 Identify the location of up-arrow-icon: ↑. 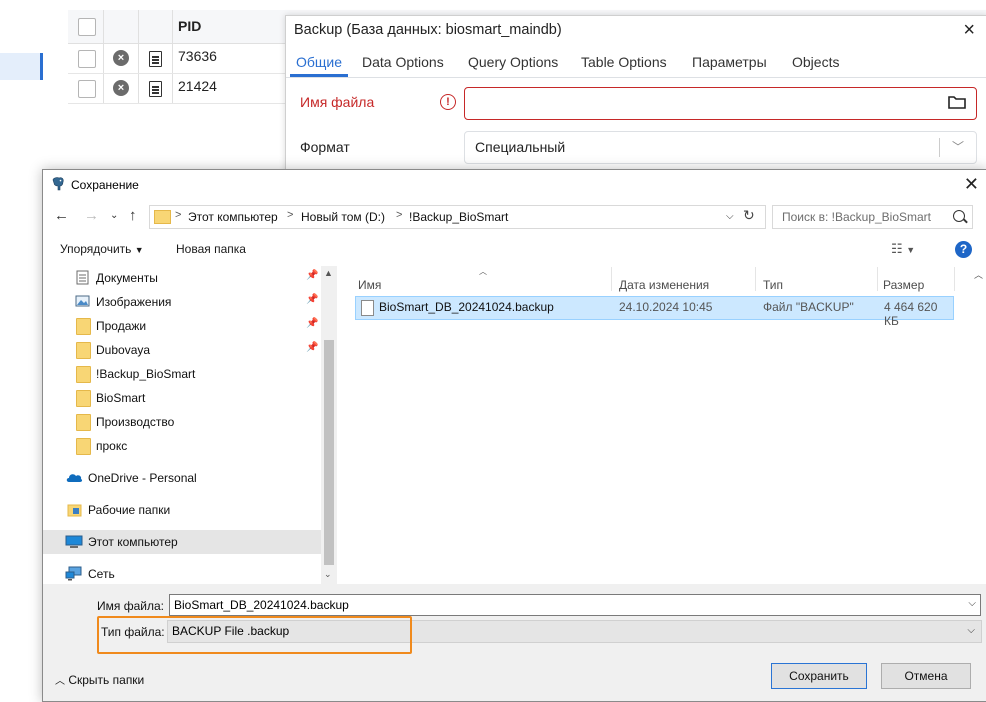
(133, 215).